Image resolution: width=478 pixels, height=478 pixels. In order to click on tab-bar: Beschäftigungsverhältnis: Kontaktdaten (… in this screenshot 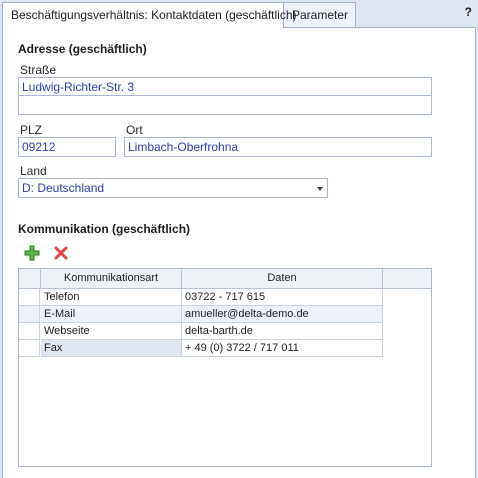, I will do `click(239, 14)`.